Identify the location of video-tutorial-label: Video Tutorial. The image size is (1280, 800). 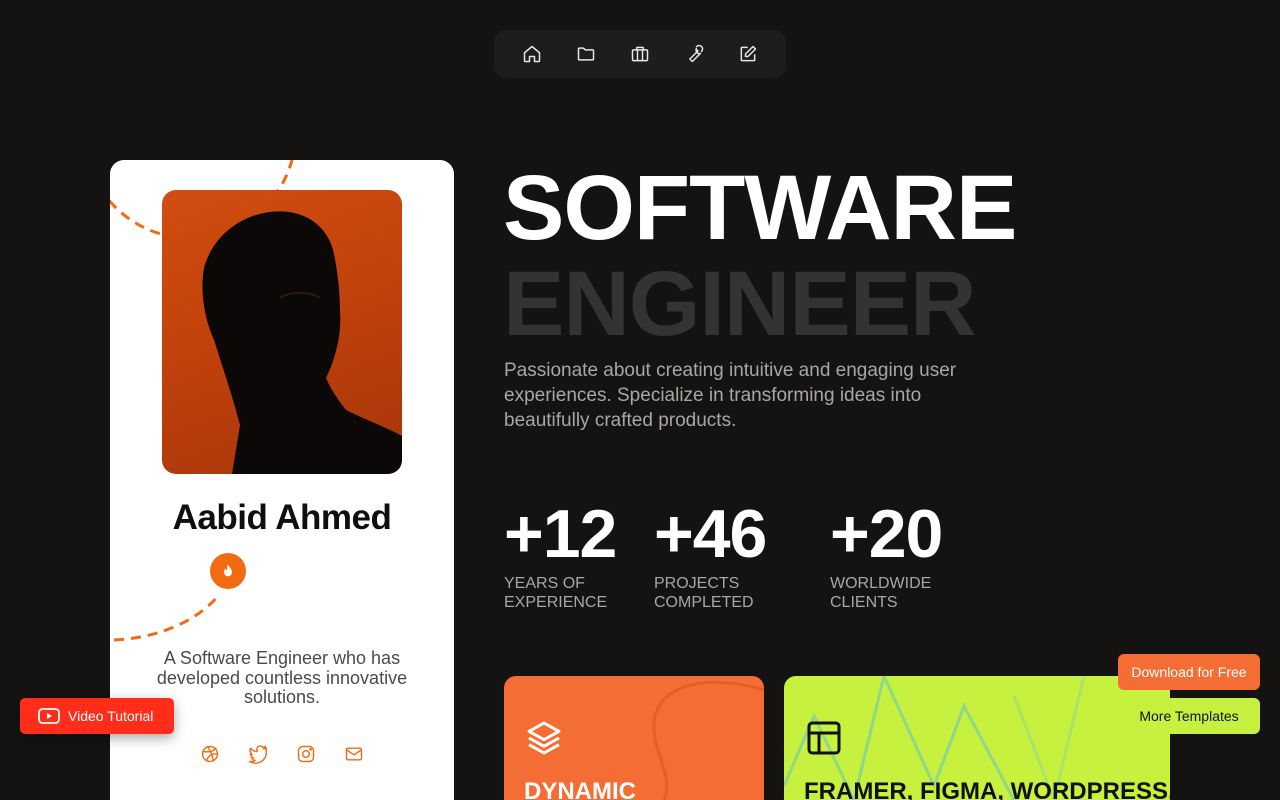
(111, 716).